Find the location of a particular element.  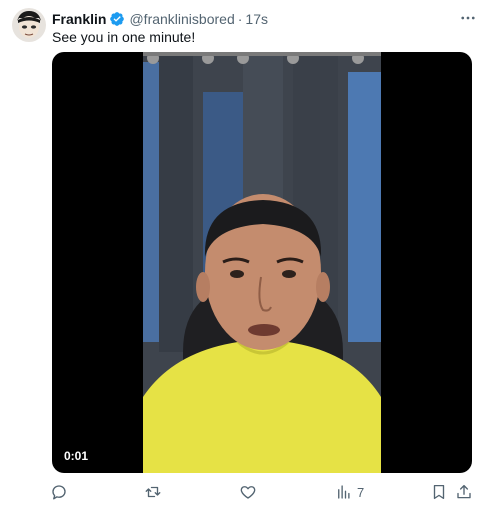

verified-badge-icon is located at coordinates (117, 19).